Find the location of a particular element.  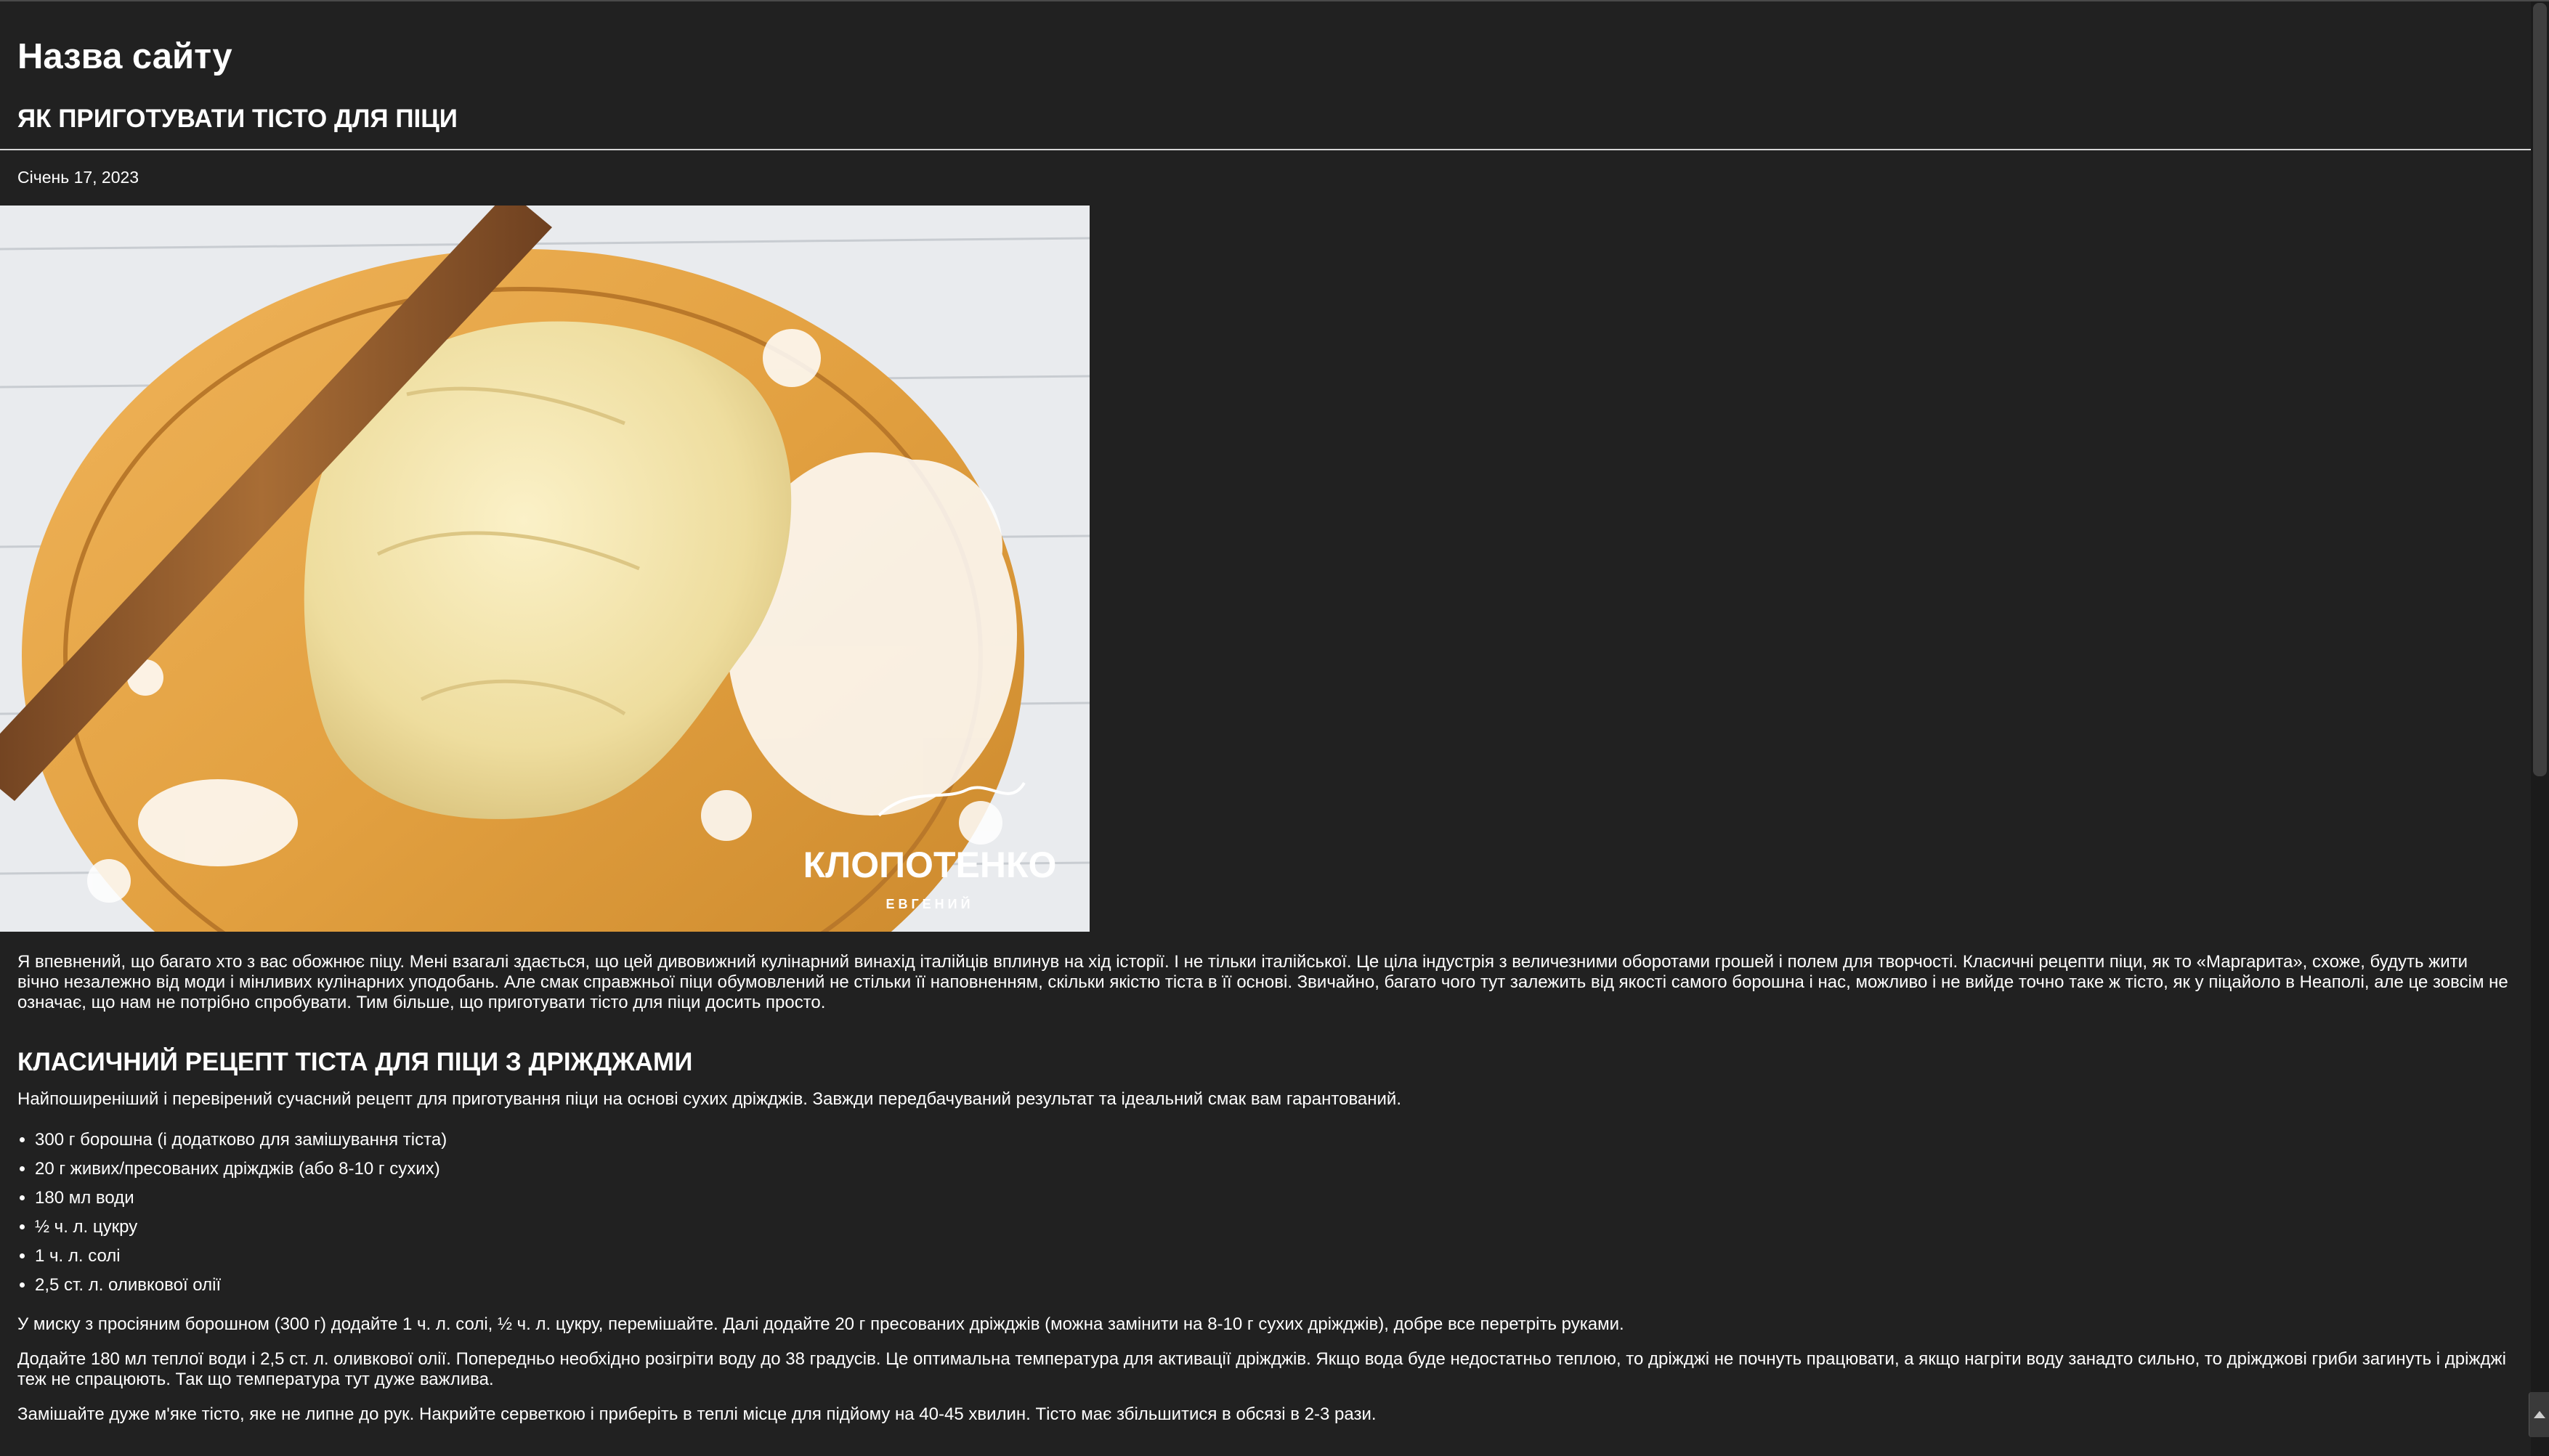

scroll-to-top-button is located at coordinates (2539, 1414).